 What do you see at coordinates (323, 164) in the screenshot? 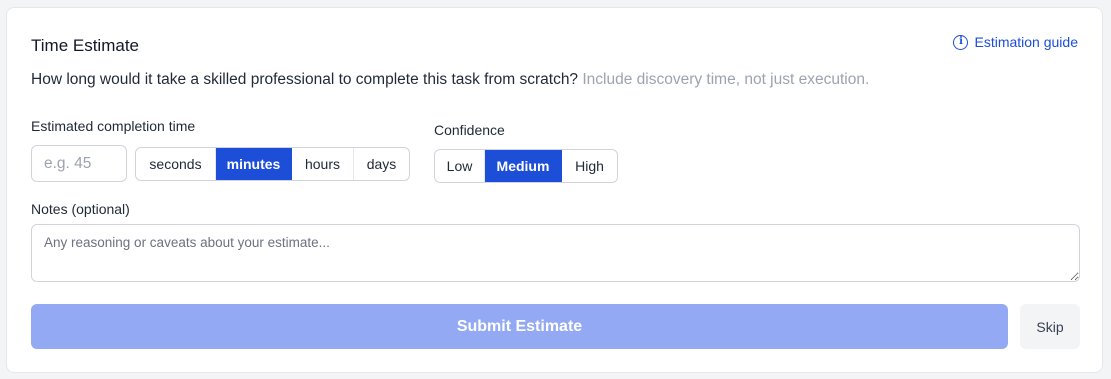
I see `unit-option-hours: hours` at bounding box center [323, 164].